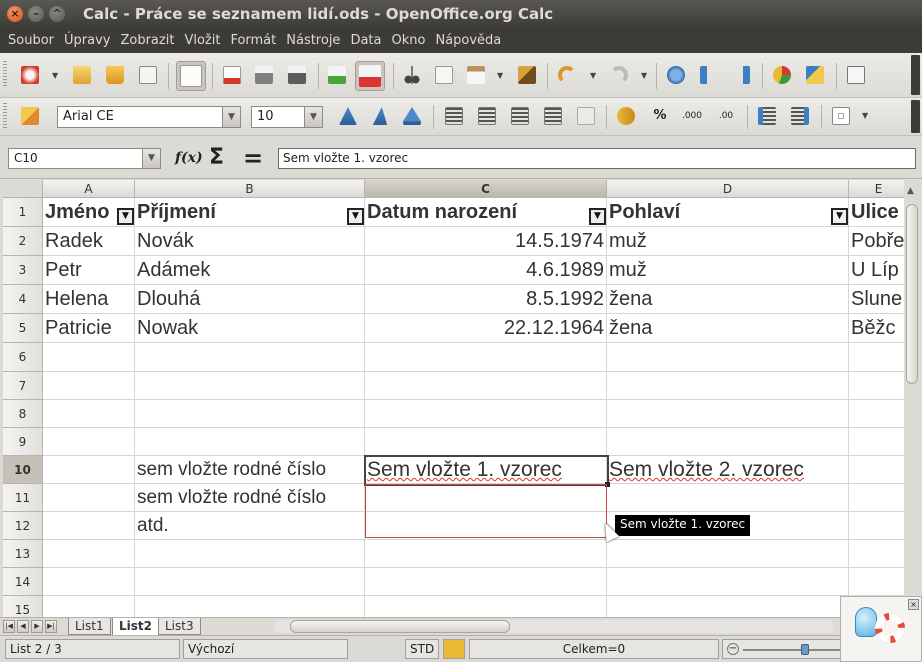  What do you see at coordinates (726, 116) in the screenshot?
I see `remove-decimal-icon: .00` at bounding box center [726, 116].